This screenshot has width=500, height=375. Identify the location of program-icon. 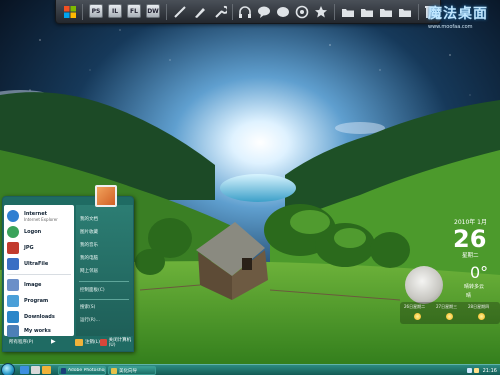
(13, 301).